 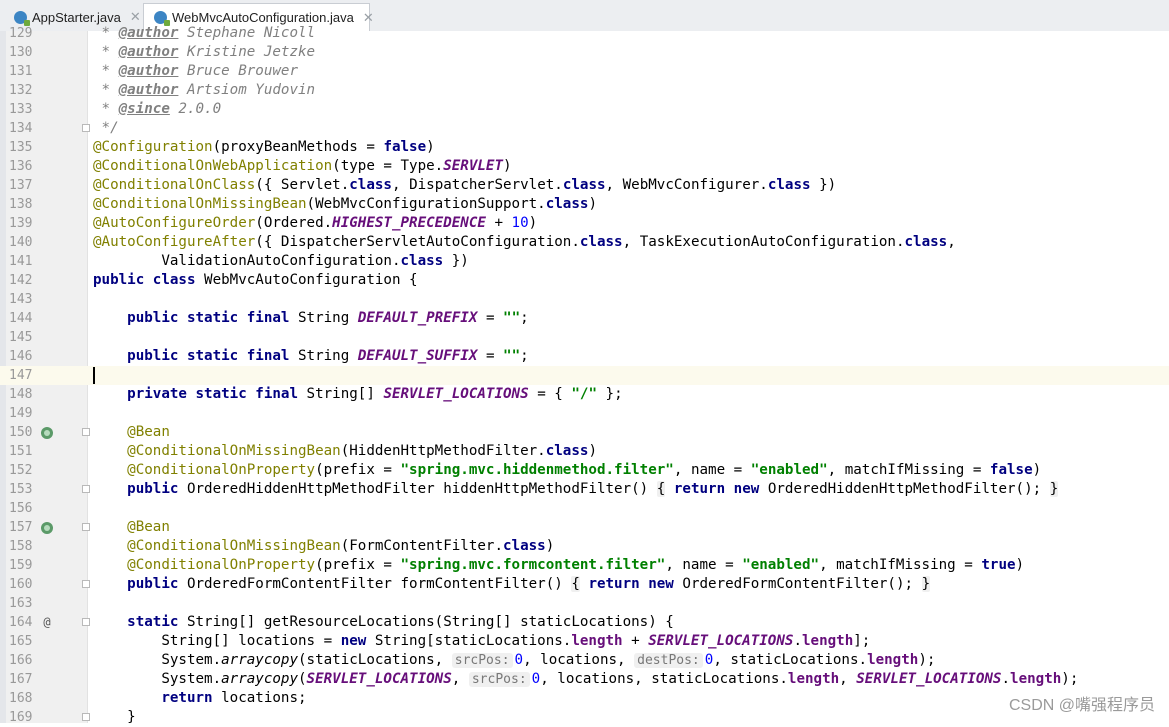 What do you see at coordinates (21, 242) in the screenshot?
I see `line-number: 140` at bounding box center [21, 242].